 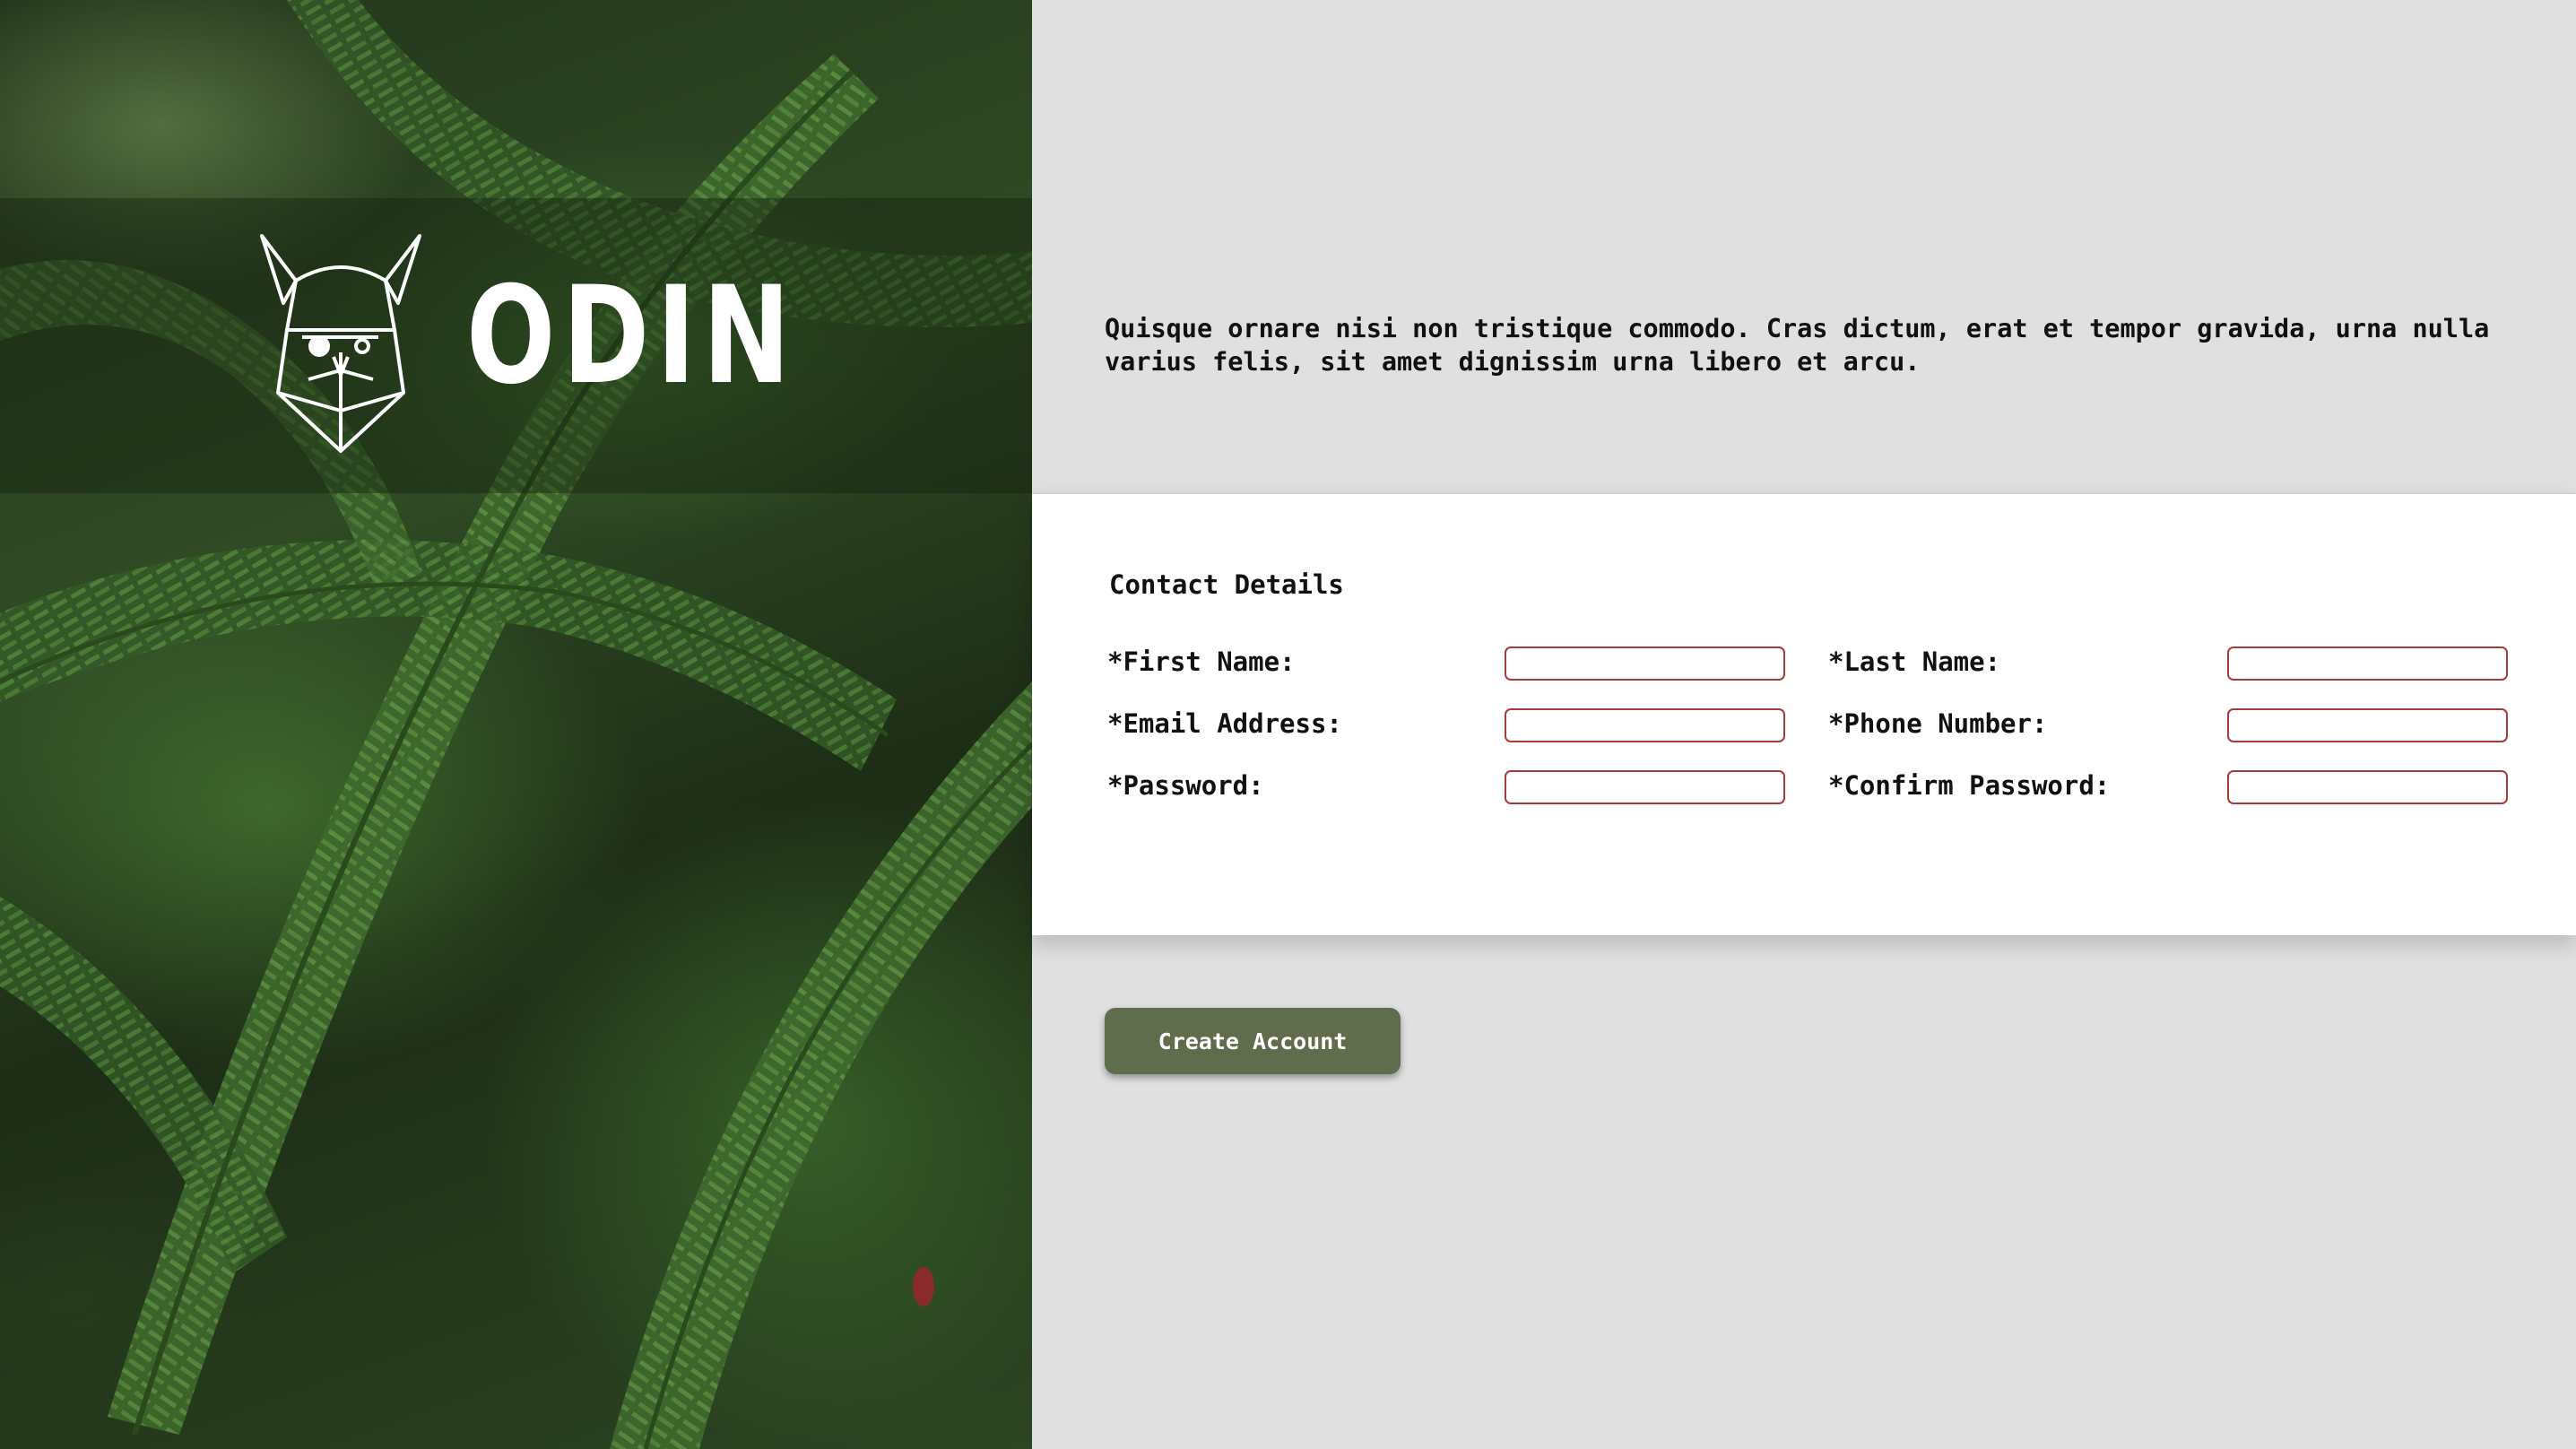 What do you see at coordinates (2367, 663) in the screenshot?
I see `last-name-input` at bounding box center [2367, 663].